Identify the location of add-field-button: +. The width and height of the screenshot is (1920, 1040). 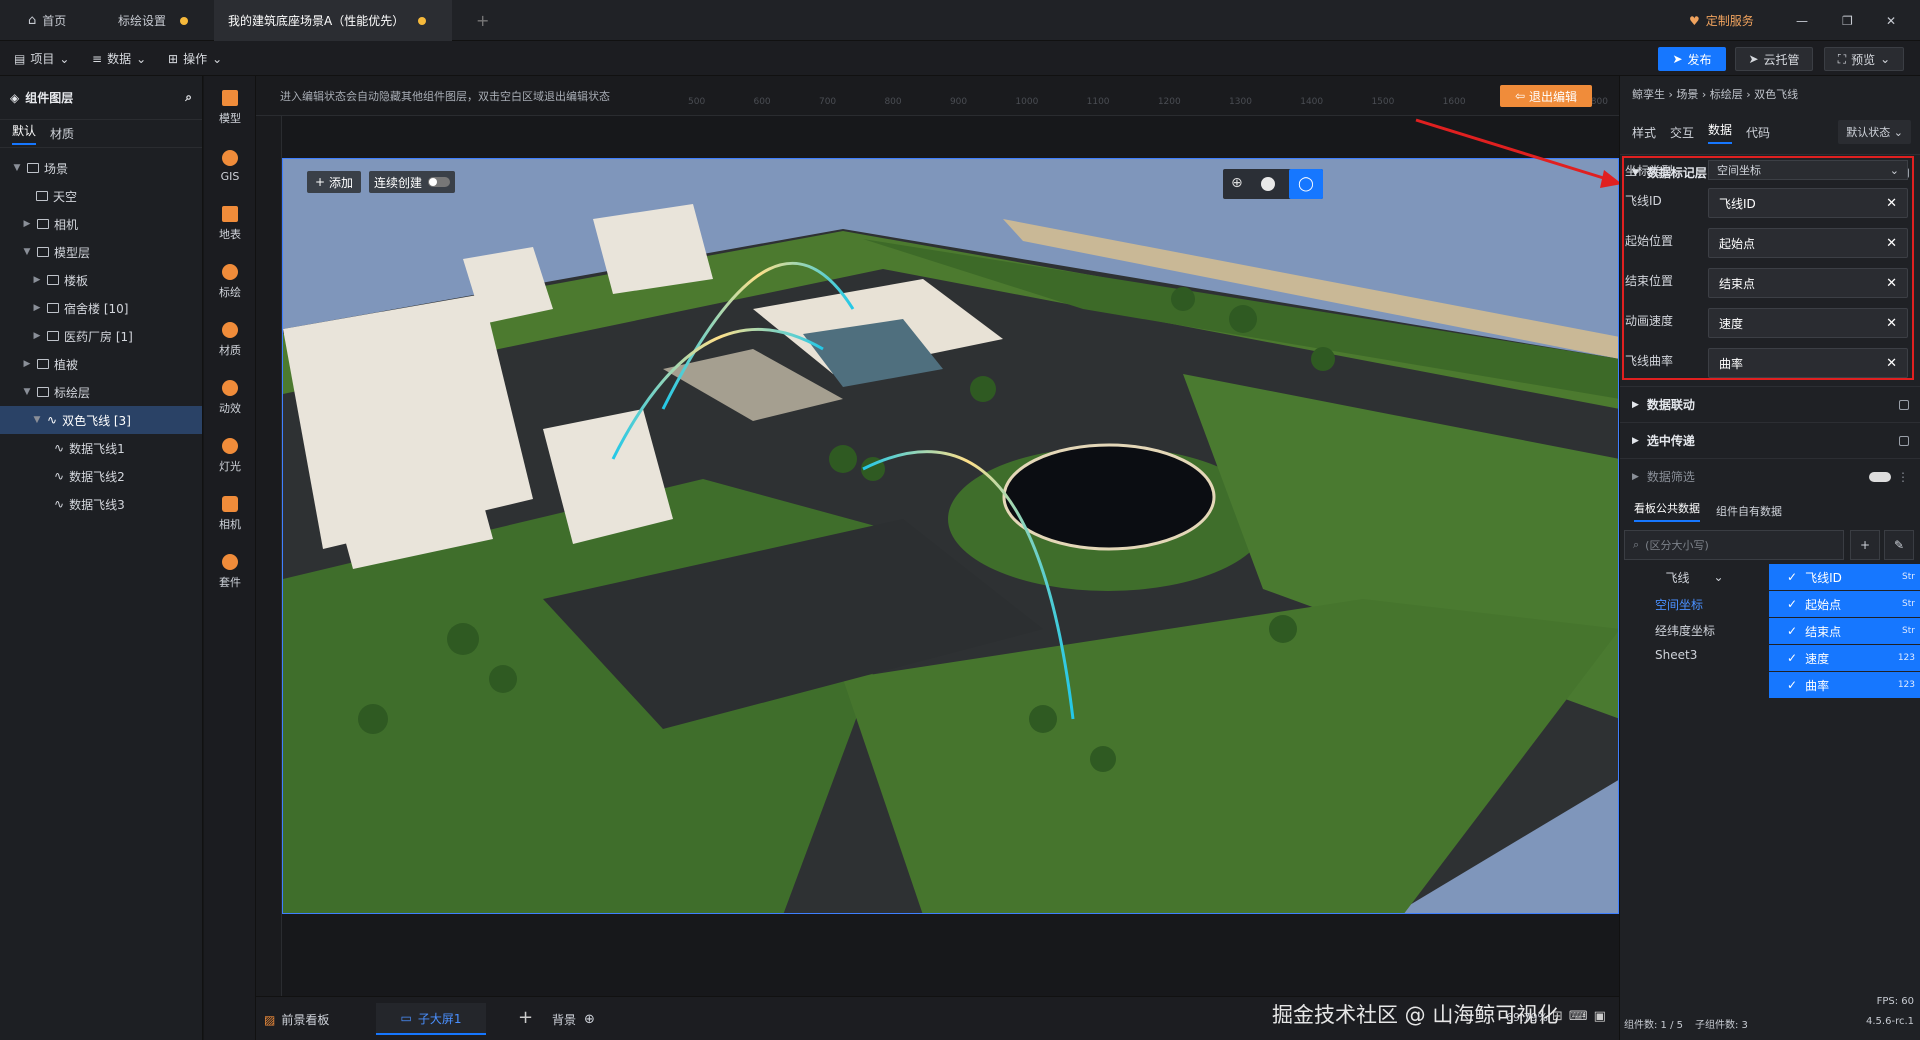
(1865, 545).